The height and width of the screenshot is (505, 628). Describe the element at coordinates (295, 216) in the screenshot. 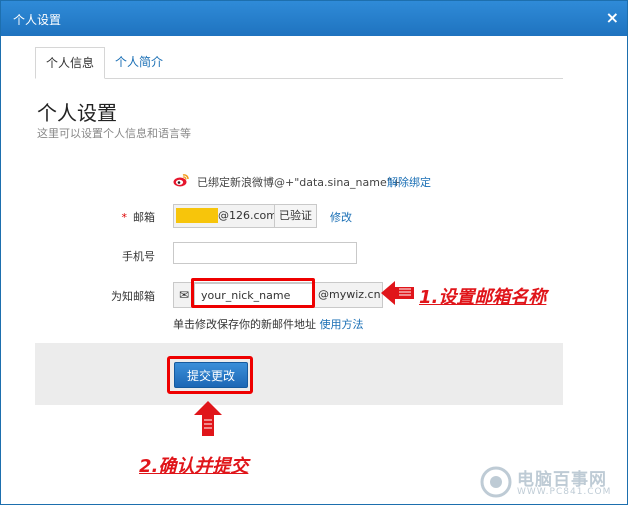

I see `verified-badge: 已验证` at that location.